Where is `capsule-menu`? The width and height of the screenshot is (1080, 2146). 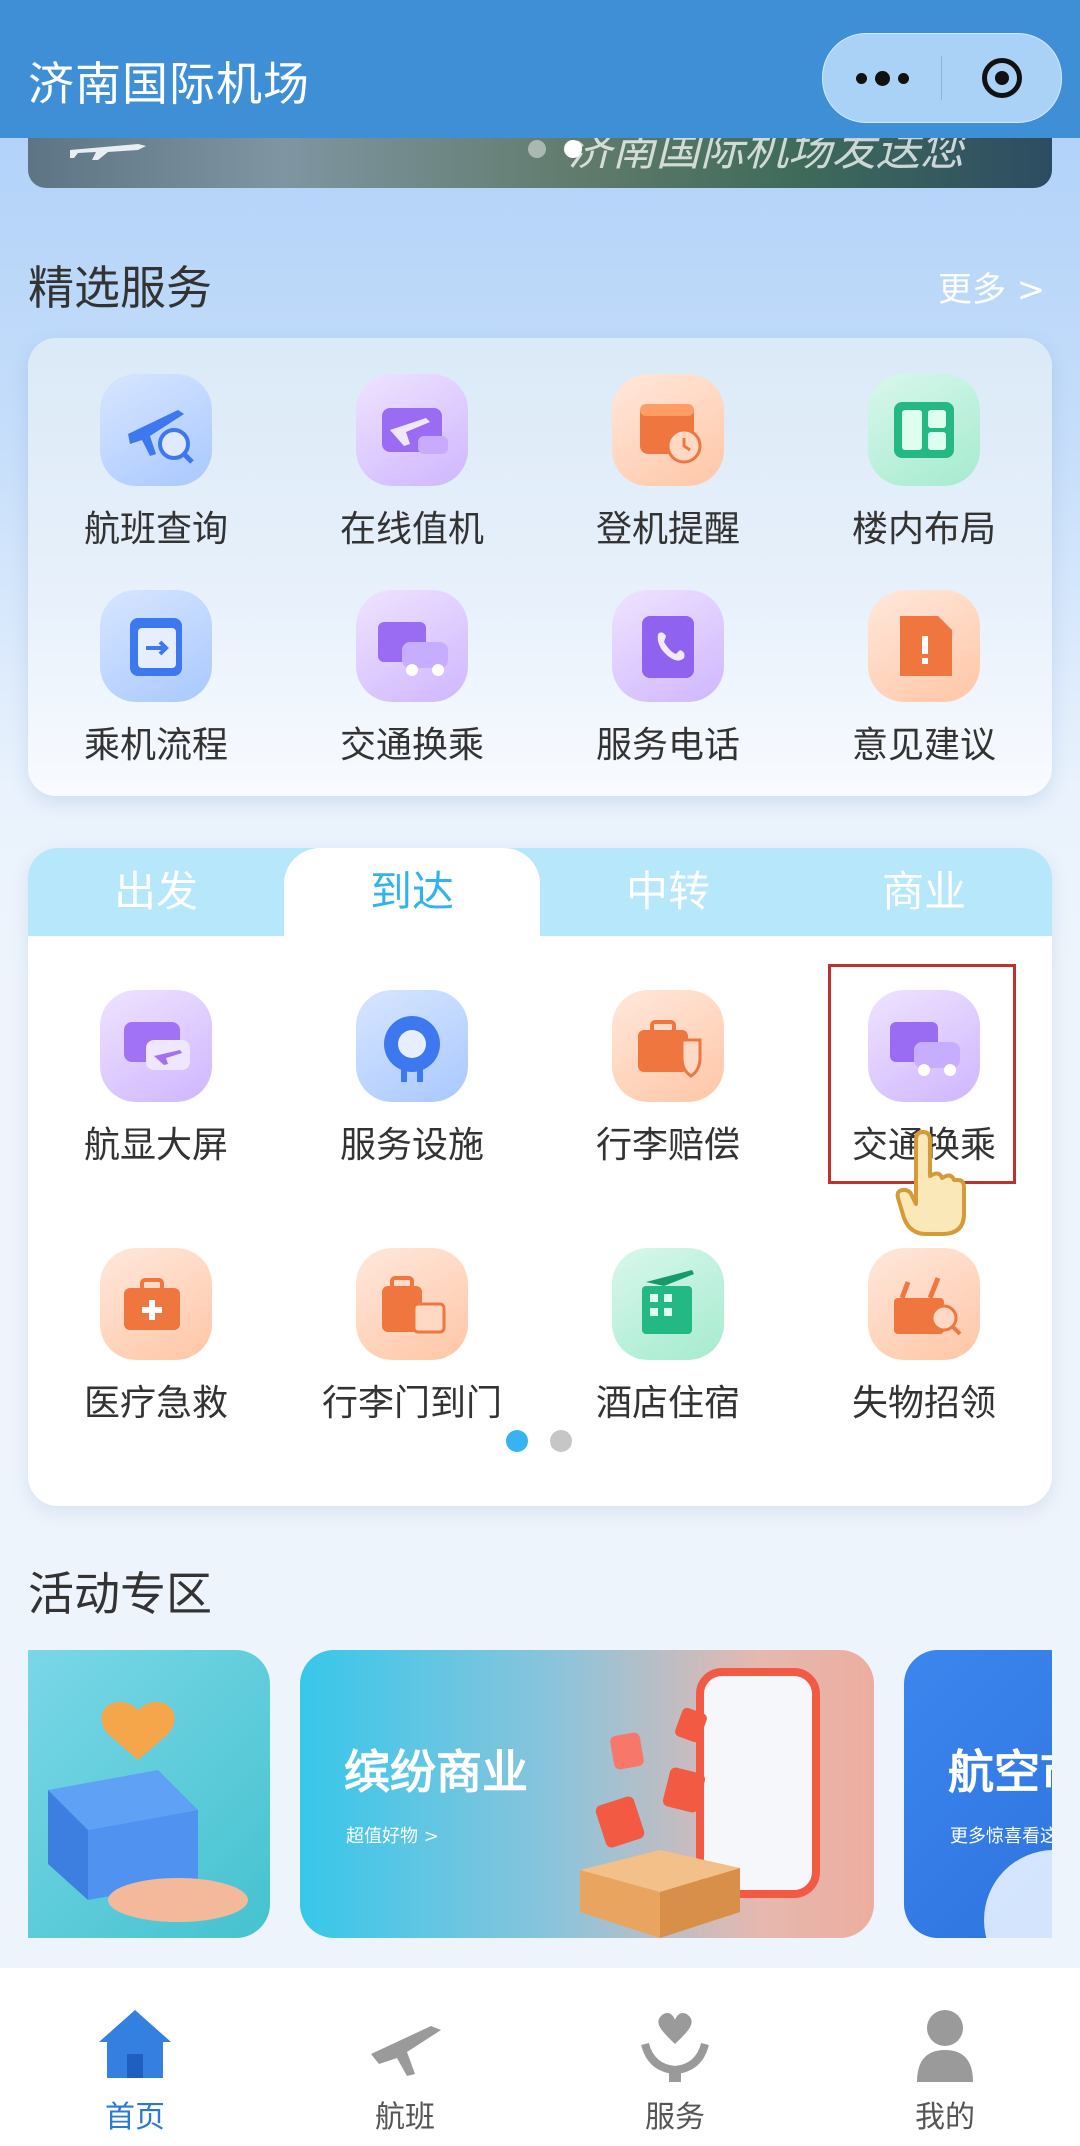
capsule-menu is located at coordinates (942, 78).